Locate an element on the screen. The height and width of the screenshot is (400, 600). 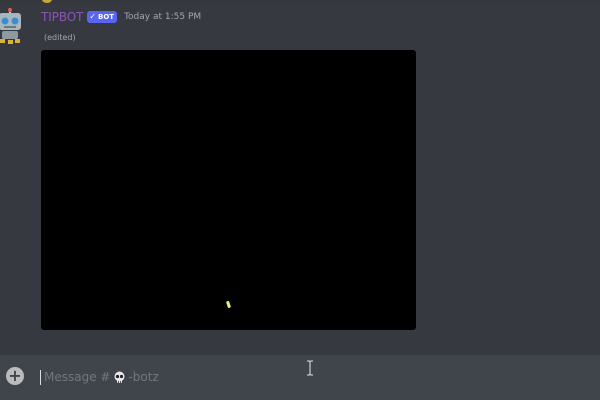
edited-label: (edited) is located at coordinates (60, 37).